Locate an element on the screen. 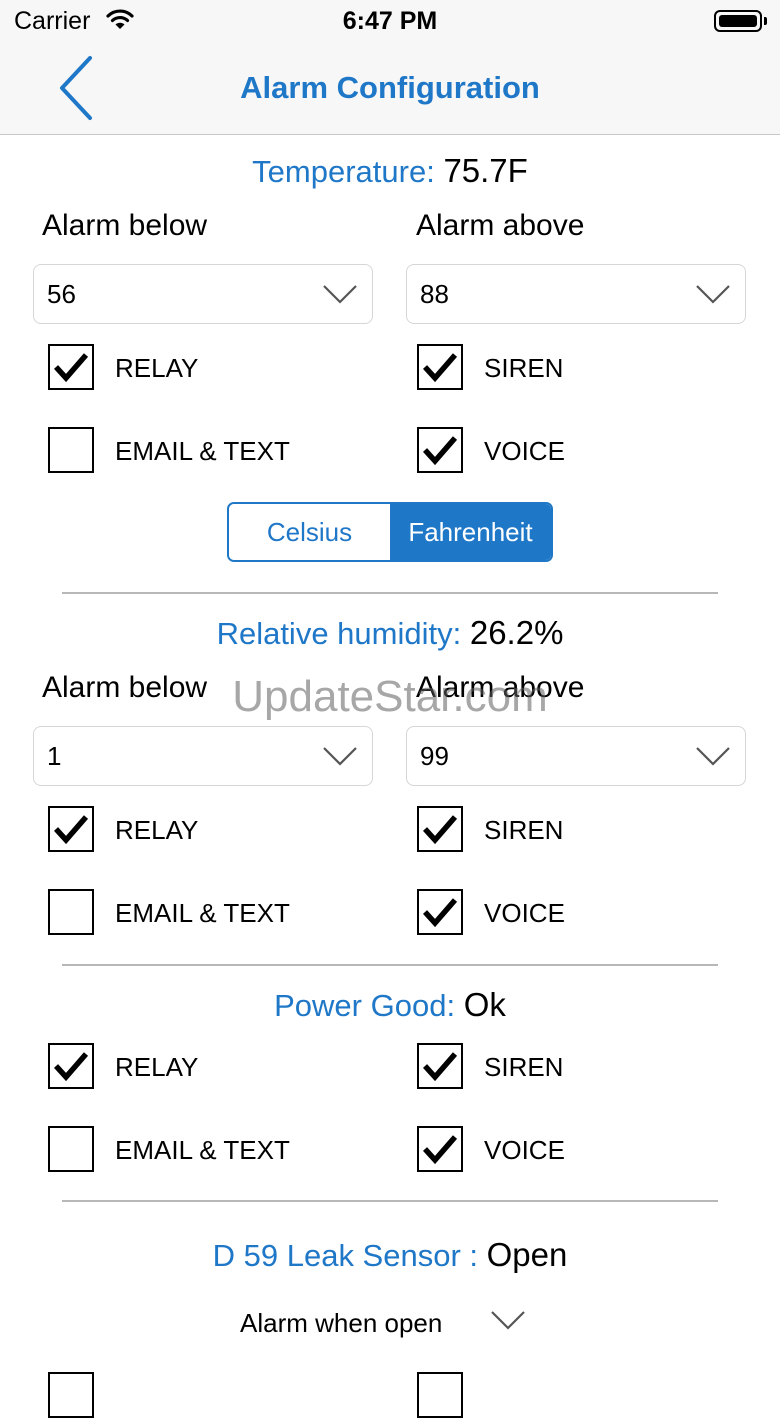 The image size is (780, 1418). power-label: Power Good: is located at coordinates (365, 1005).